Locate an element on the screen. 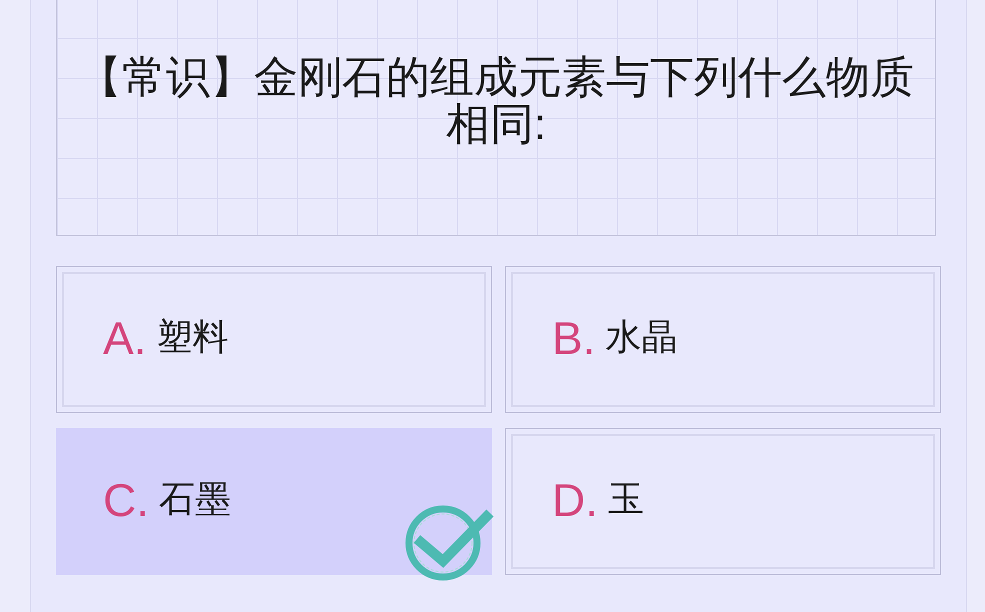  answer-option: B. 水晶 is located at coordinates (723, 339).